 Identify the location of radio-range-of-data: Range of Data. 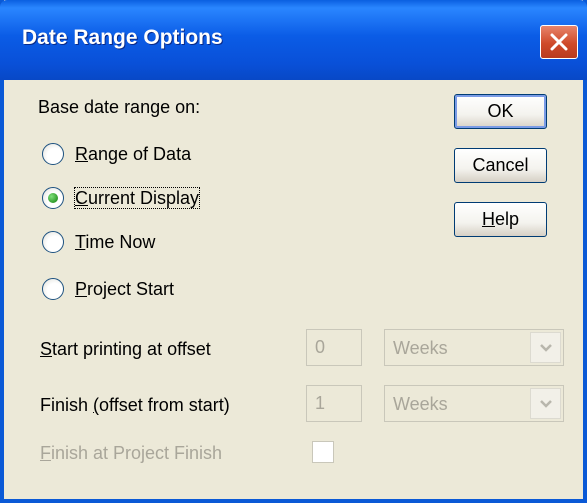
(142, 154).